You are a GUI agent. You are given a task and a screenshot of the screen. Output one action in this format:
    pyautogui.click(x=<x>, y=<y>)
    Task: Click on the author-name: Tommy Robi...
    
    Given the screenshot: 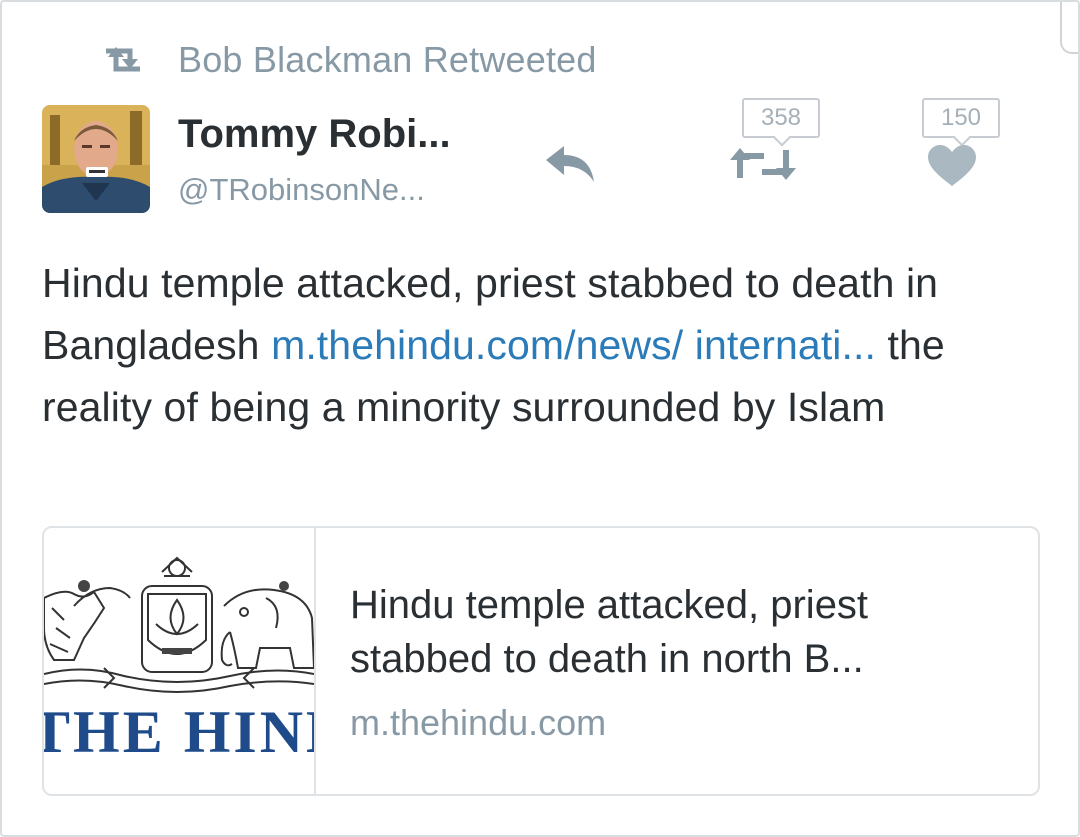 What is the action you would take?
    pyautogui.click(x=314, y=134)
    